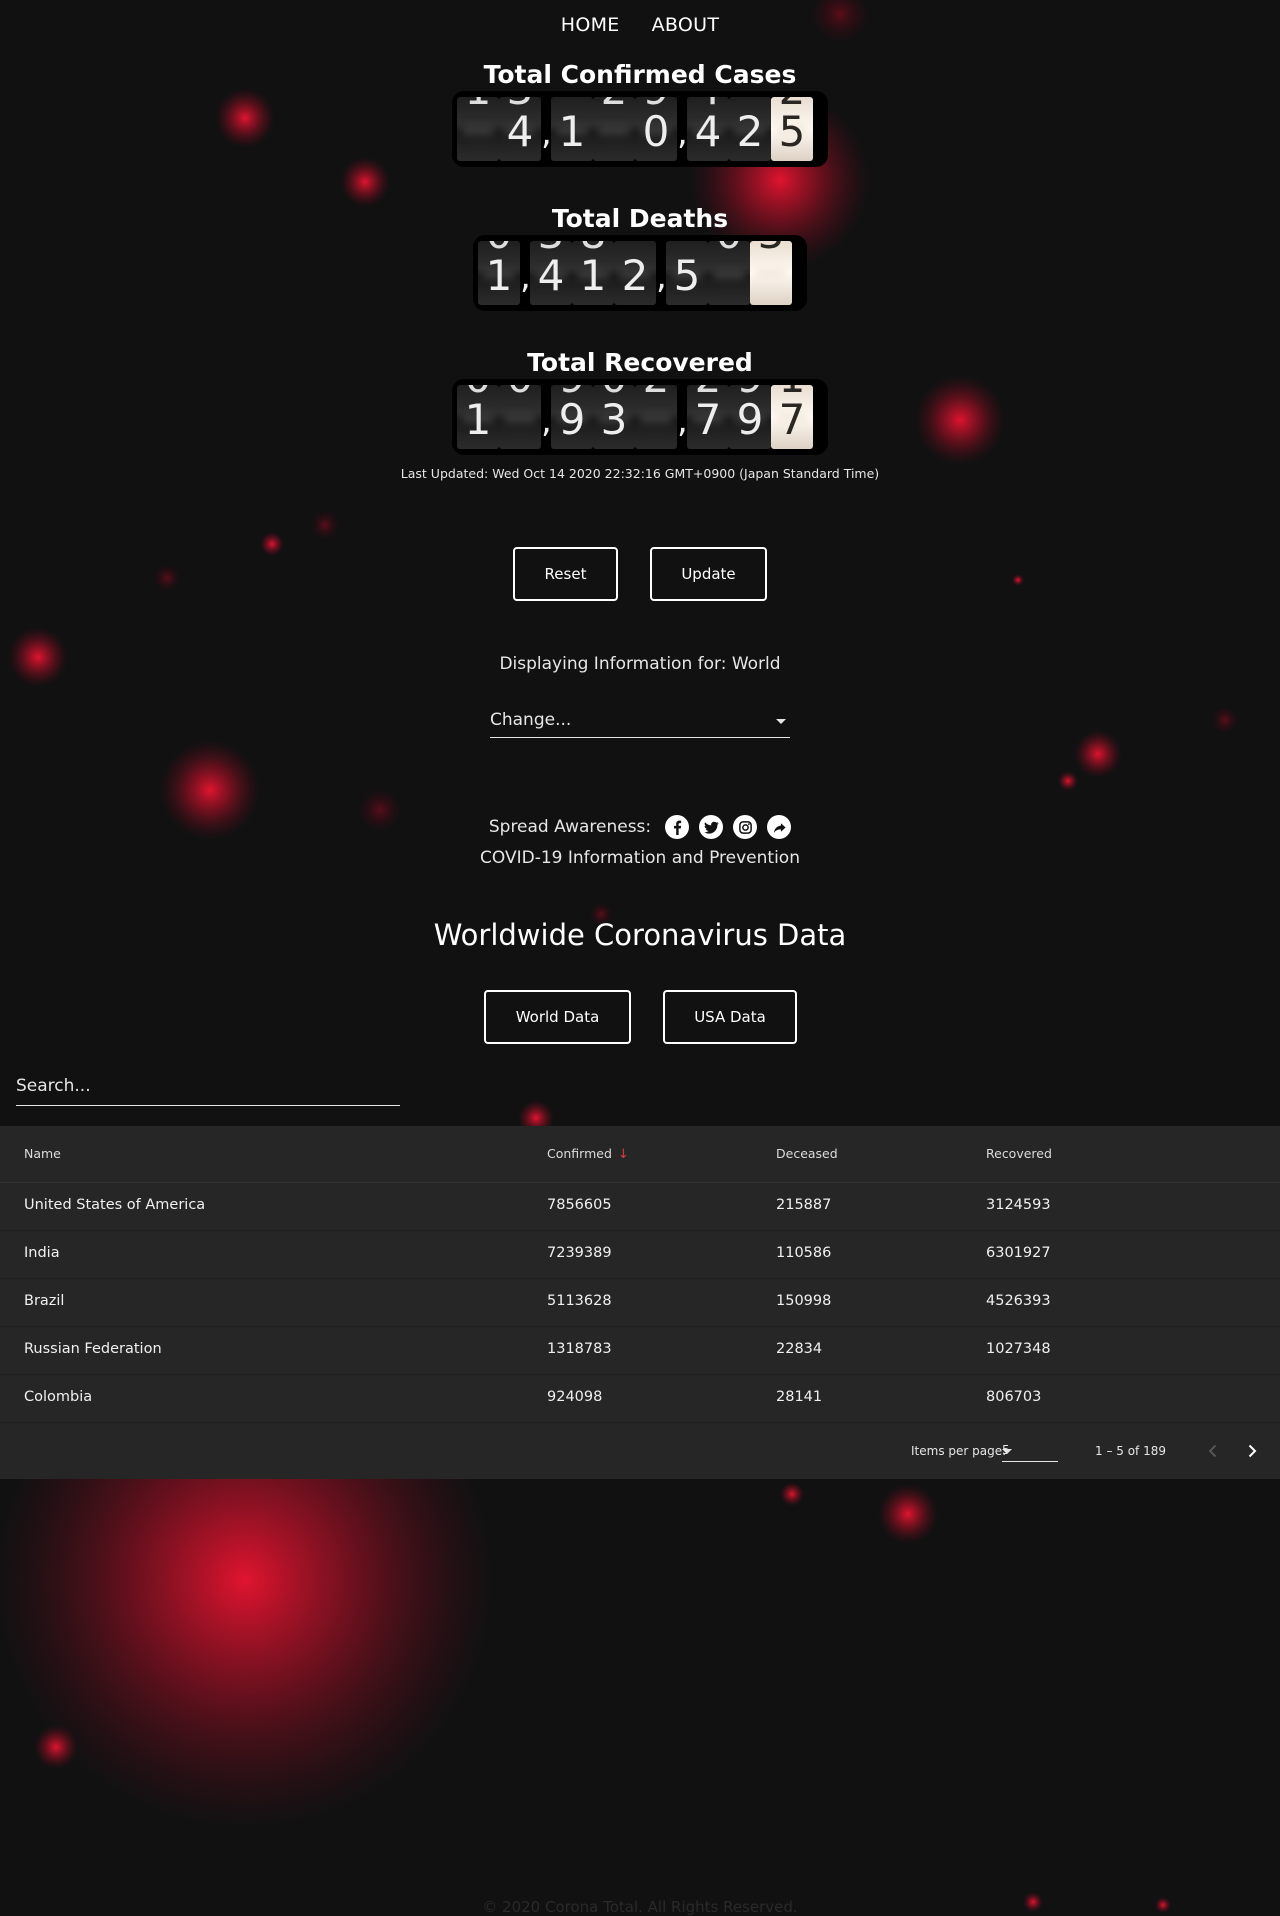 The width and height of the screenshot is (1280, 1916). What do you see at coordinates (804, 1253) in the screenshot?
I see `cell-deceased: 110586` at bounding box center [804, 1253].